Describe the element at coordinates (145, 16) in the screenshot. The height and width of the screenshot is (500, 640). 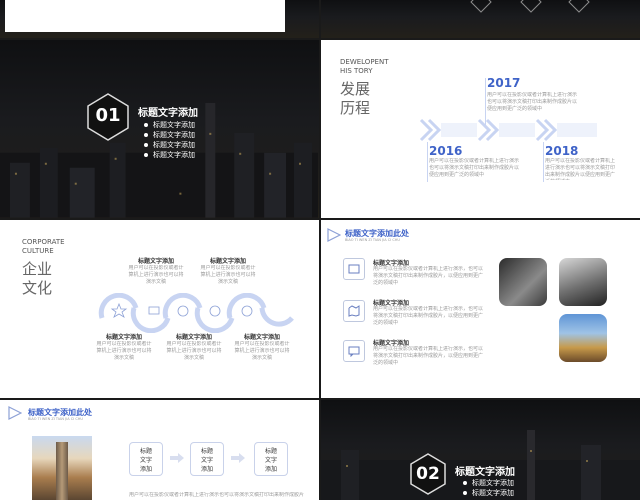
I see `white-panel` at that location.